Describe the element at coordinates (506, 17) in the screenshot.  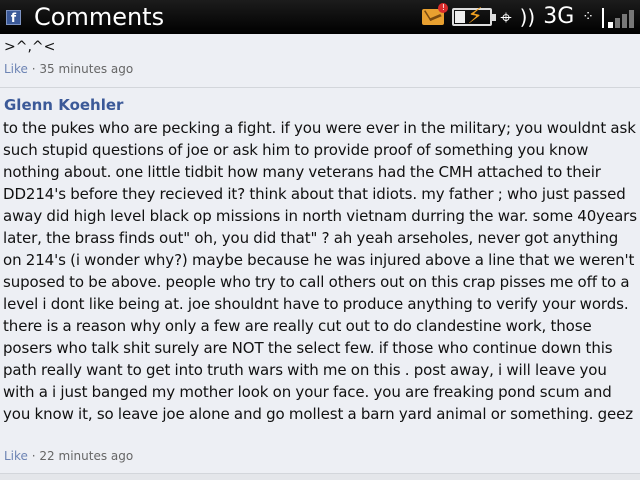
I see `gps-icon: ⌖` at that location.